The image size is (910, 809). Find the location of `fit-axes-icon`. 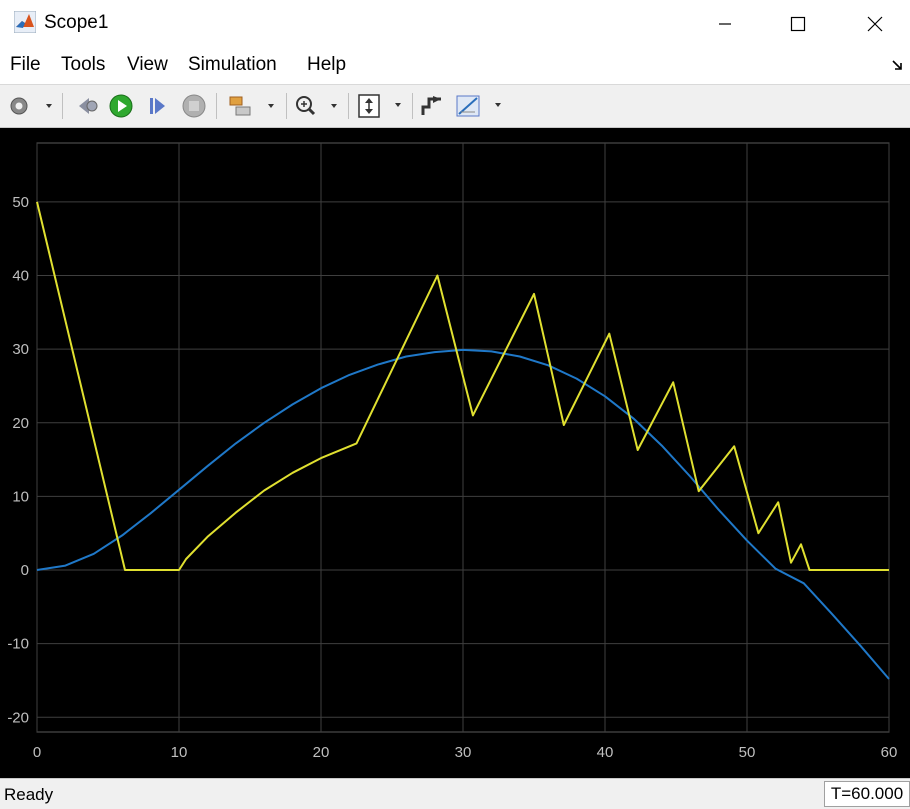

fit-axes-icon is located at coordinates (379, 106).